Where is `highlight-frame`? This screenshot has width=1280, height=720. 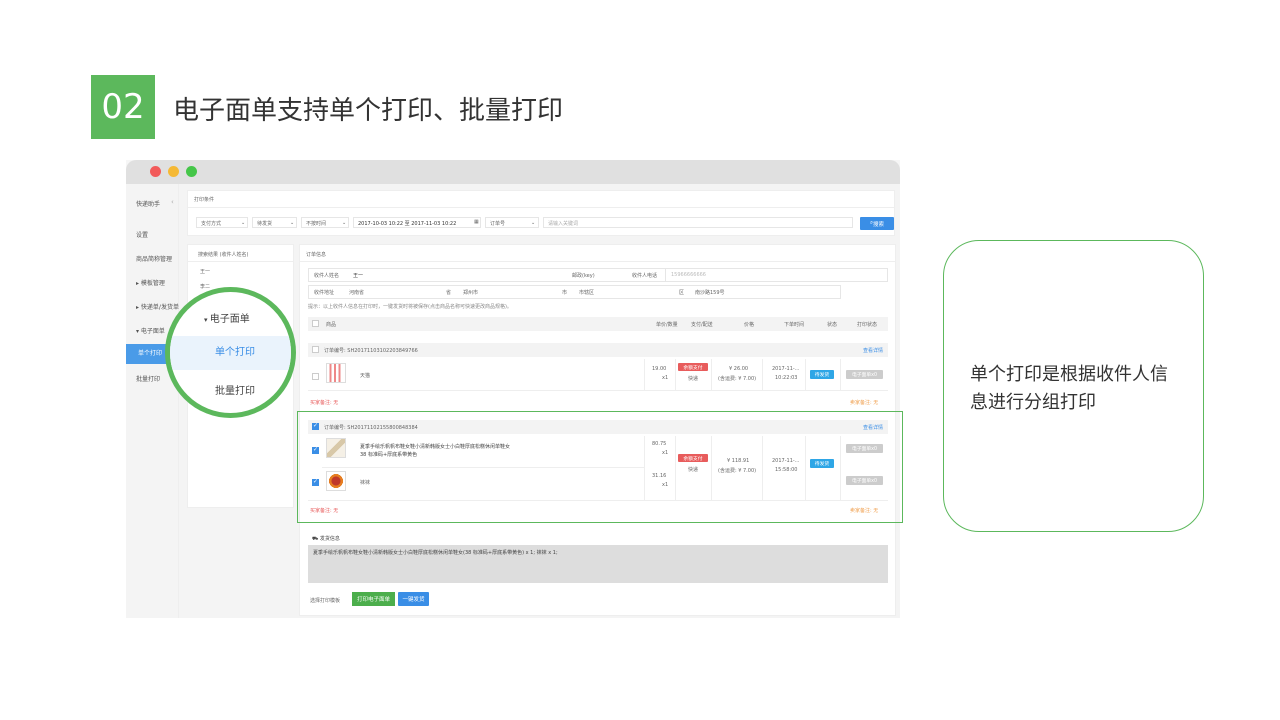 highlight-frame is located at coordinates (600, 467).